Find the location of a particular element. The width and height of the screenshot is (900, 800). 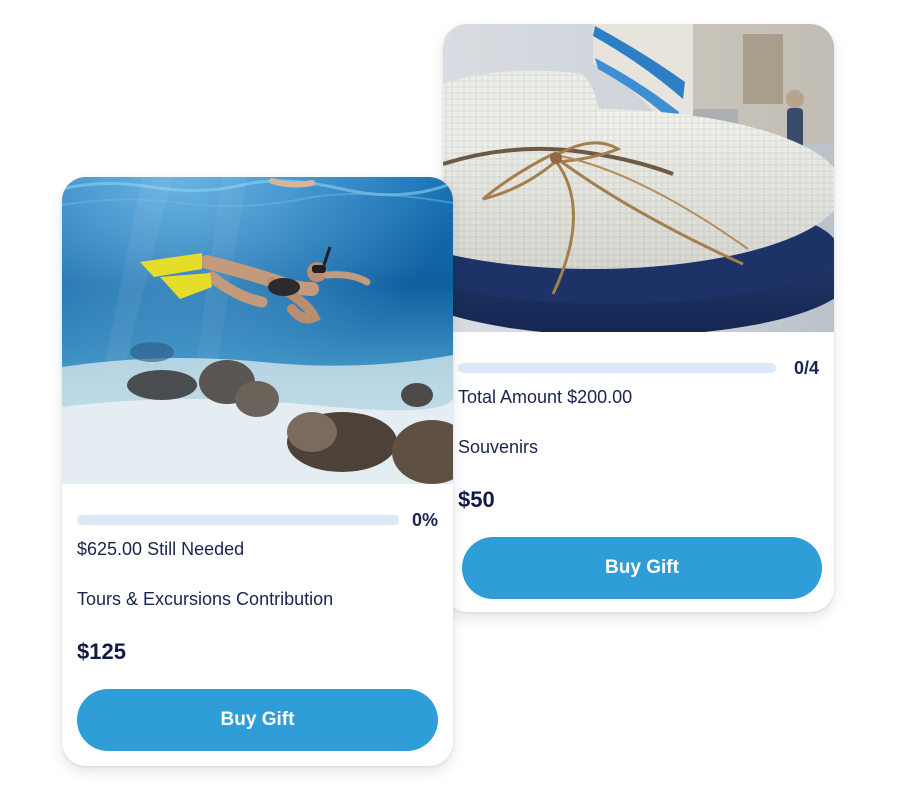

gift-title: Souvenirs is located at coordinates (498, 447).